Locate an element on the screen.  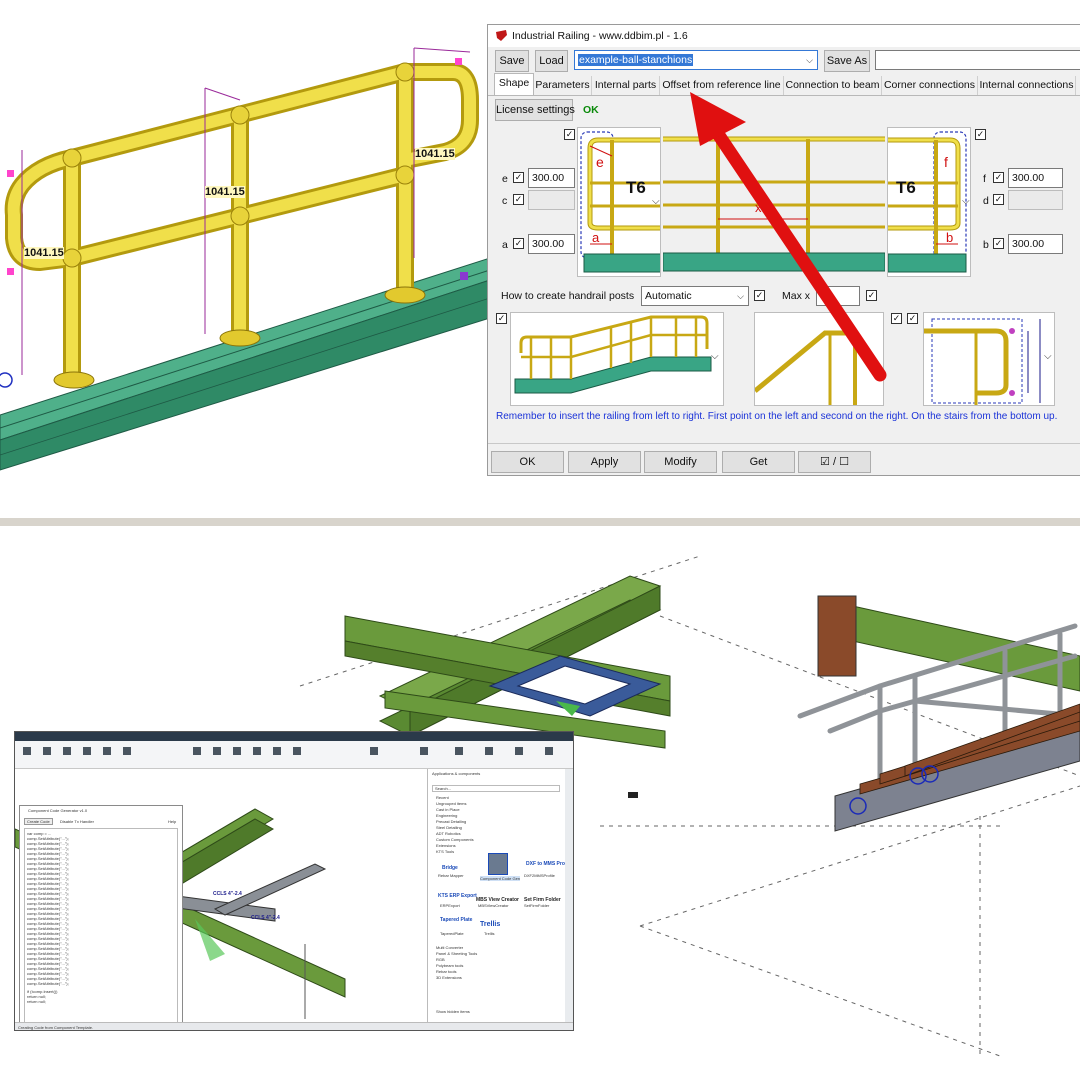
ribbon-icons is located at coordinates (288, 751).